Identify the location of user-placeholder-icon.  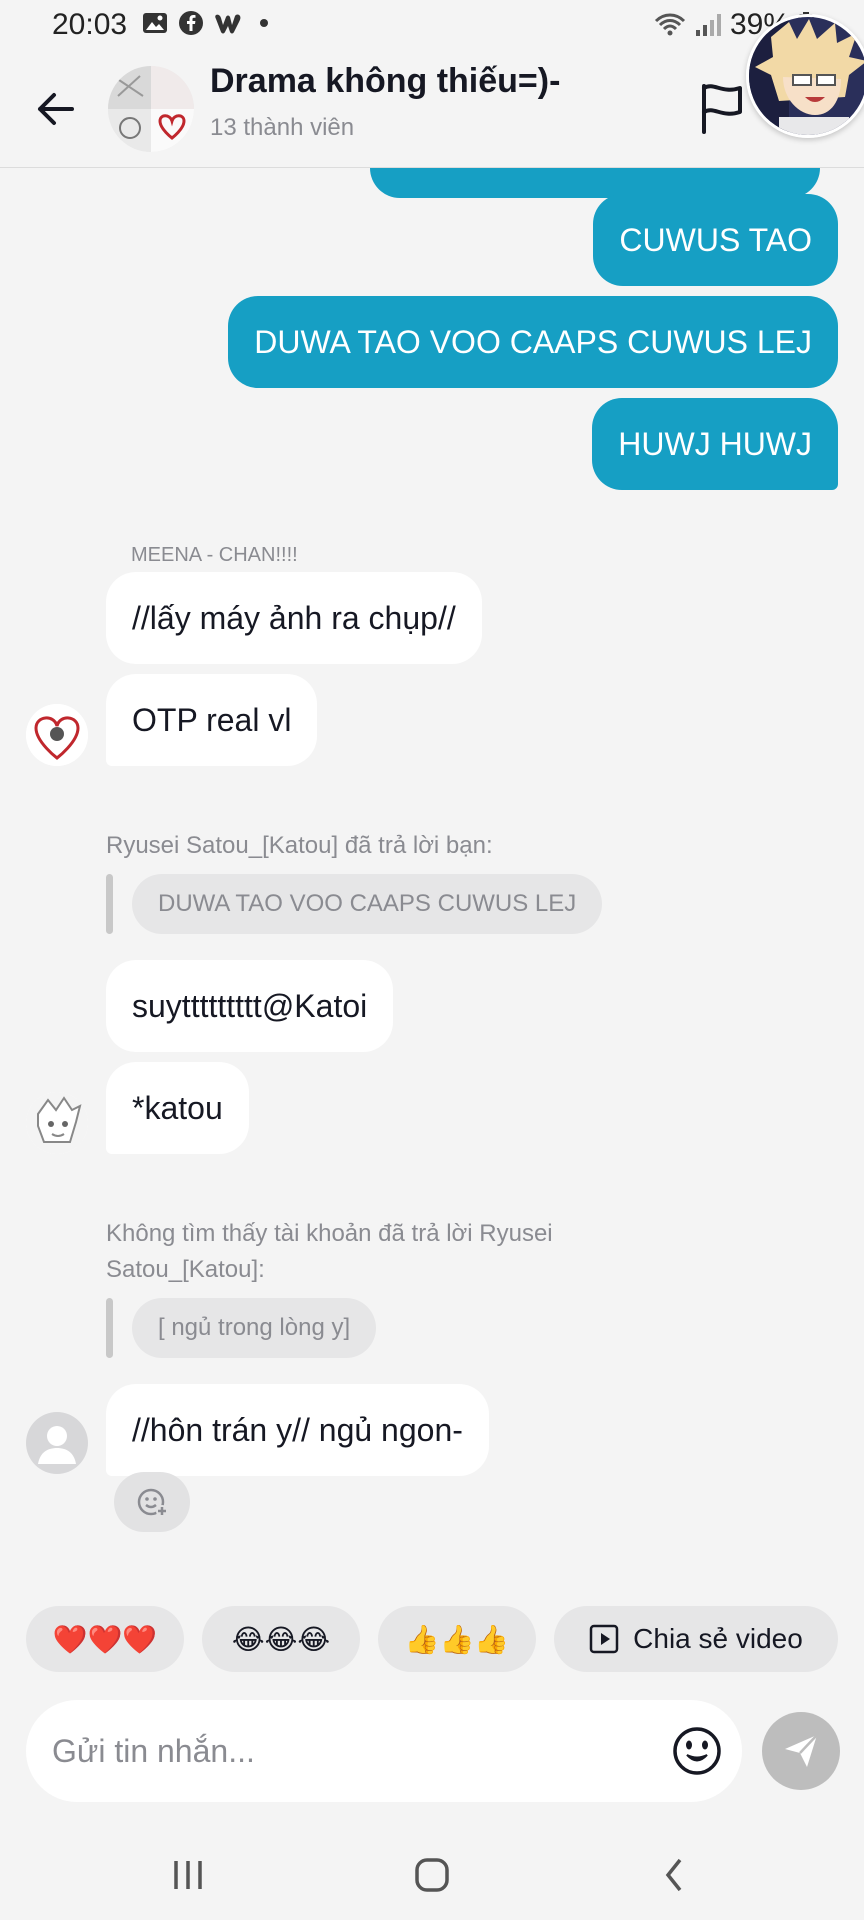
(57, 1445).